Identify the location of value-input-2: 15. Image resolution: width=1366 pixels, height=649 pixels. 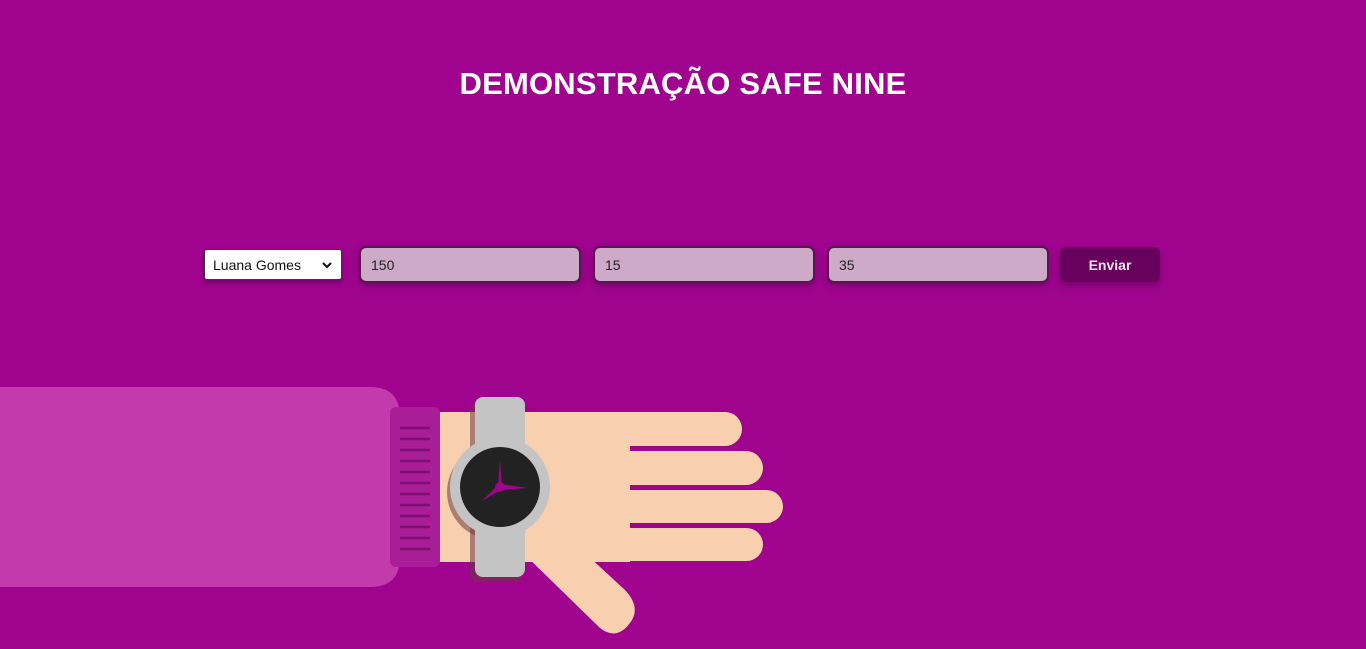
(704, 264).